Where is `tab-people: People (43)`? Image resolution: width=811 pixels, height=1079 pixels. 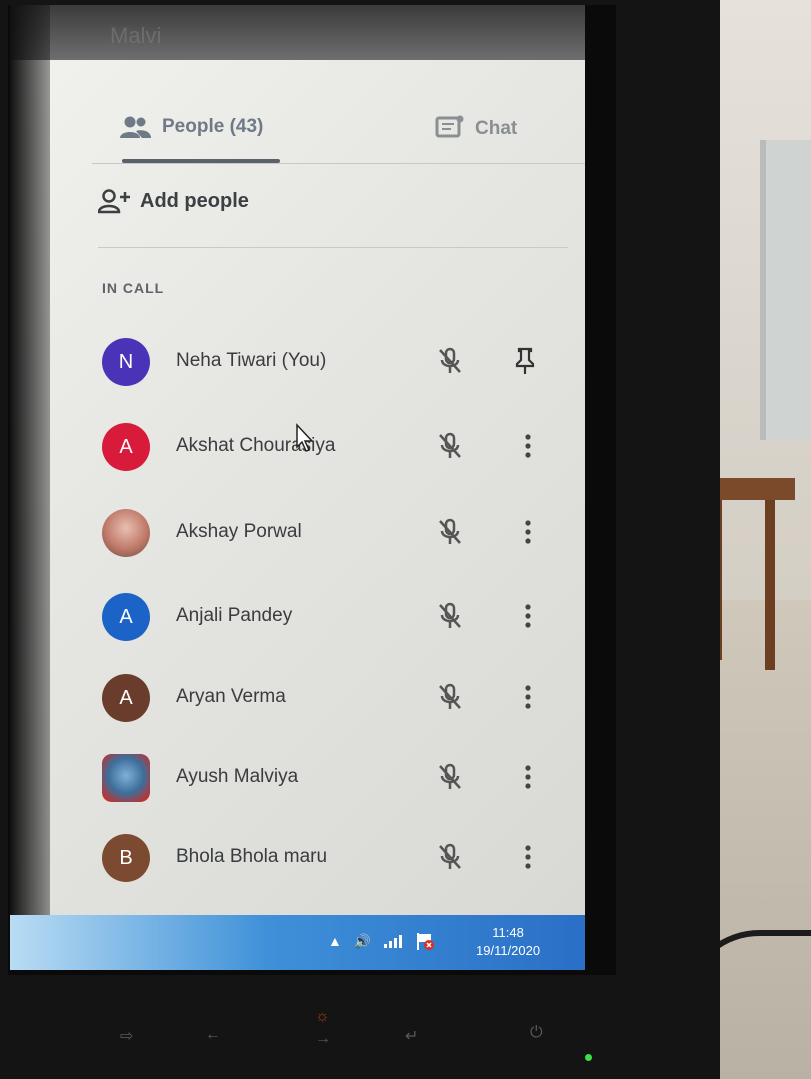
tab-people: People (43) is located at coordinates (190, 127).